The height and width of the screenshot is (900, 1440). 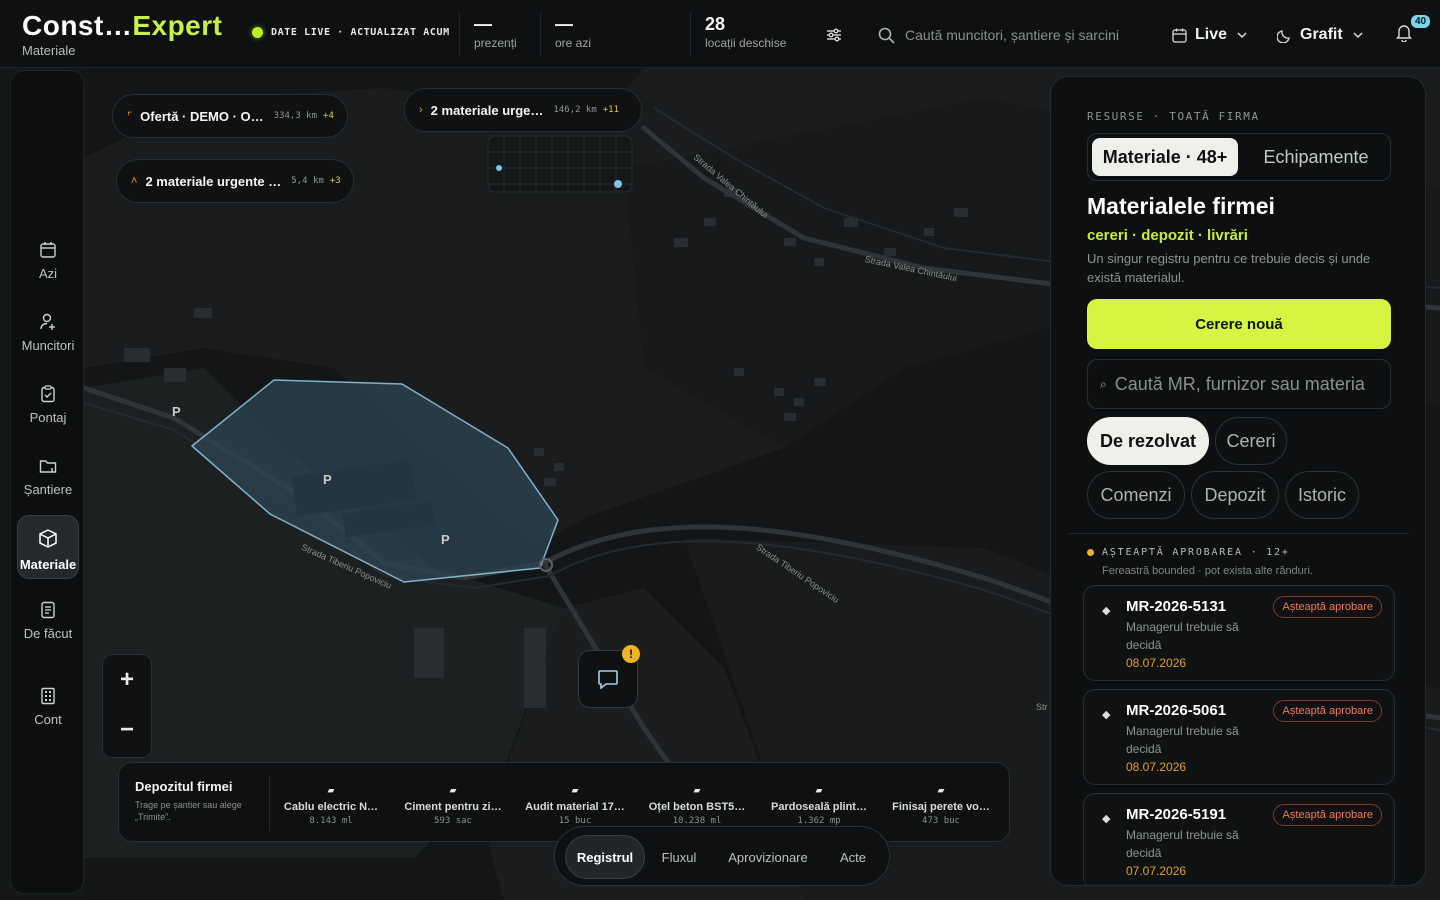 I want to click on stat-value: 28, so click(x=715, y=24).